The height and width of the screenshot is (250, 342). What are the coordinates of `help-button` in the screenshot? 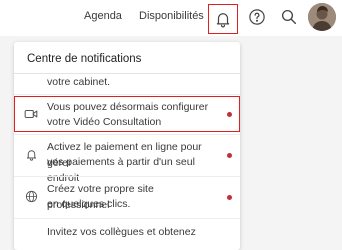 It's located at (257, 17).